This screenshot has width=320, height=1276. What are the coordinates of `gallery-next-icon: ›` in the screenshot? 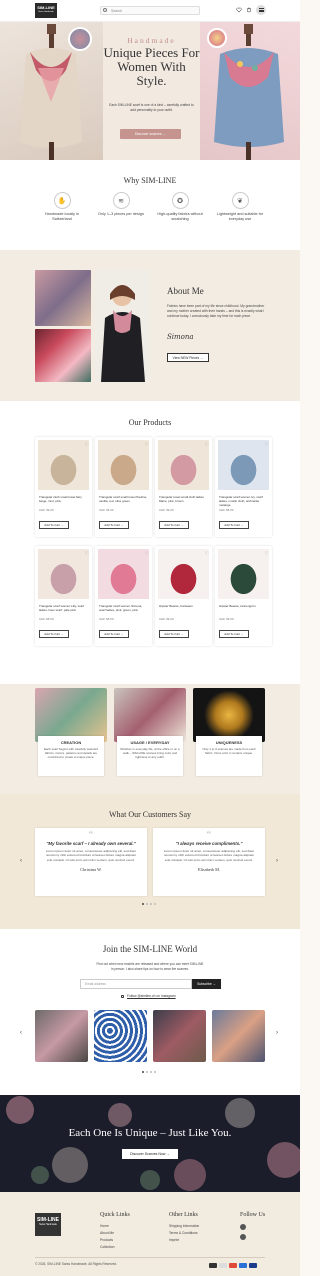 It's located at (277, 1033).